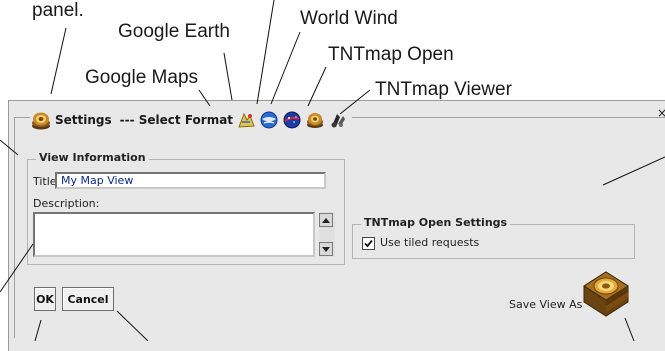 This screenshot has height=351, width=665. Describe the element at coordinates (443, 89) in the screenshot. I see `callout-tntmap-viewer: TNTmap Viewer` at that location.